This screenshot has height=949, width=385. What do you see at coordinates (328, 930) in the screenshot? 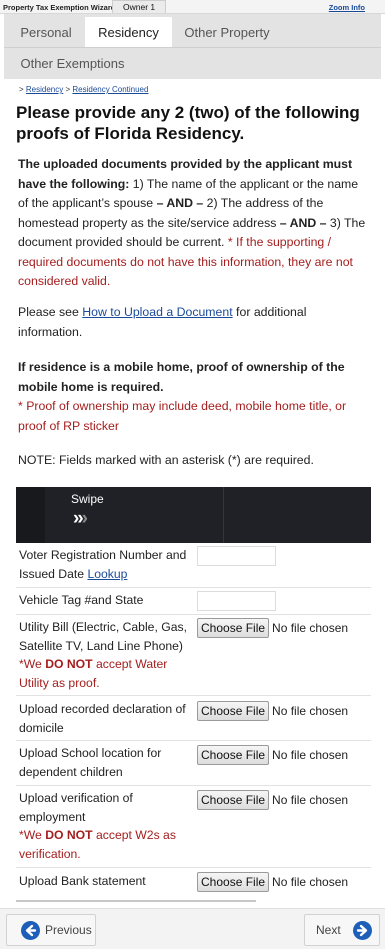
I see `next-label: Next` at bounding box center [328, 930].